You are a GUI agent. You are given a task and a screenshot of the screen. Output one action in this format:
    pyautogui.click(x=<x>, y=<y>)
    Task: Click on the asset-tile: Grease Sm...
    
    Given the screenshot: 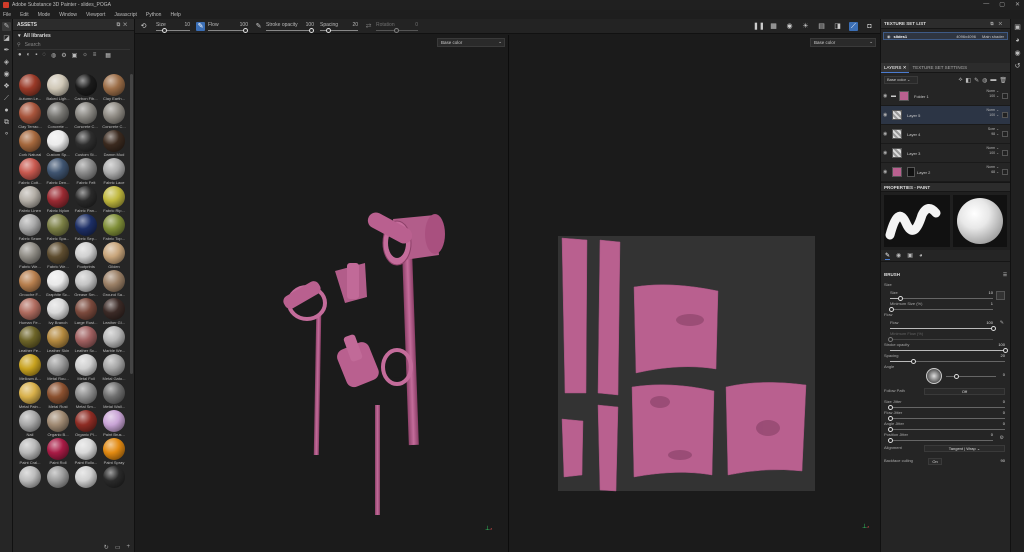 What is the action you would take?
    pyautogui.click(x=86, y=284)
    